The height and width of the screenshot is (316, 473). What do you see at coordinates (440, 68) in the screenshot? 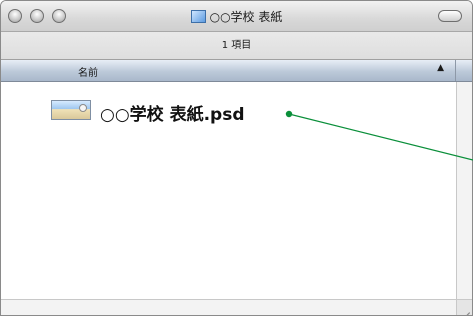
I see `sort-ascending-icon: ▲` at bounding box center [440, 68].